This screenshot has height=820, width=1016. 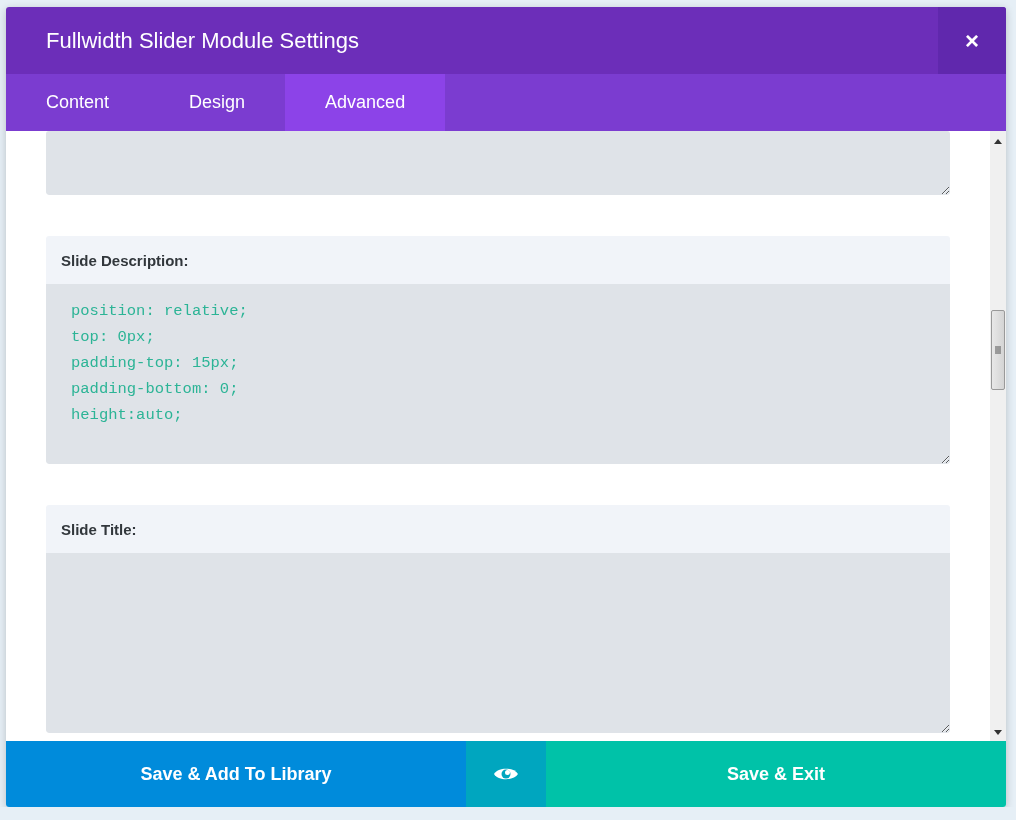 I want to click on preview-button, so click(x=506, y=774).